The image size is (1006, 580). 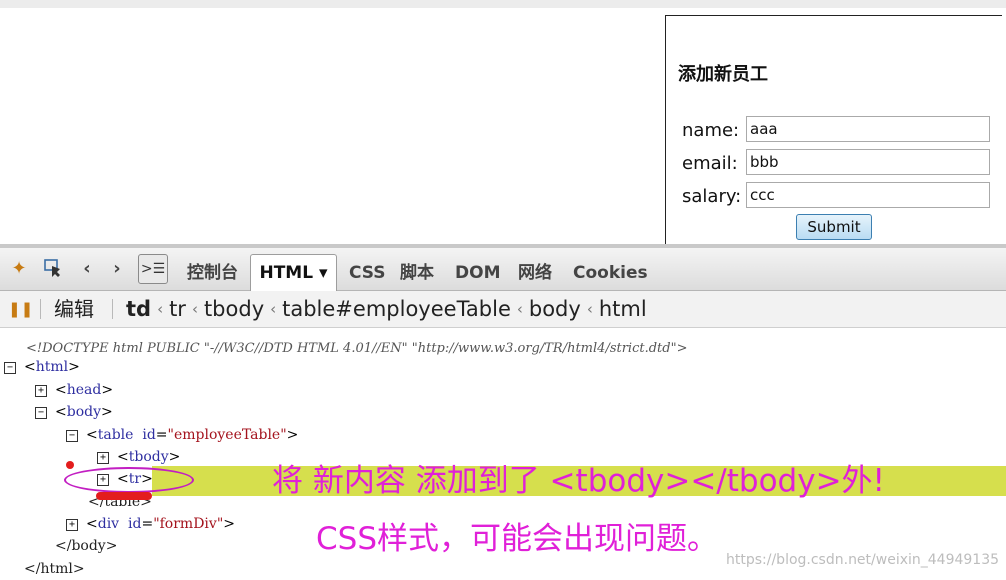 What do you see at coordinates (711, 130) in the screenshot?
I see `name-label: name:` at bounding box center [711, 130].